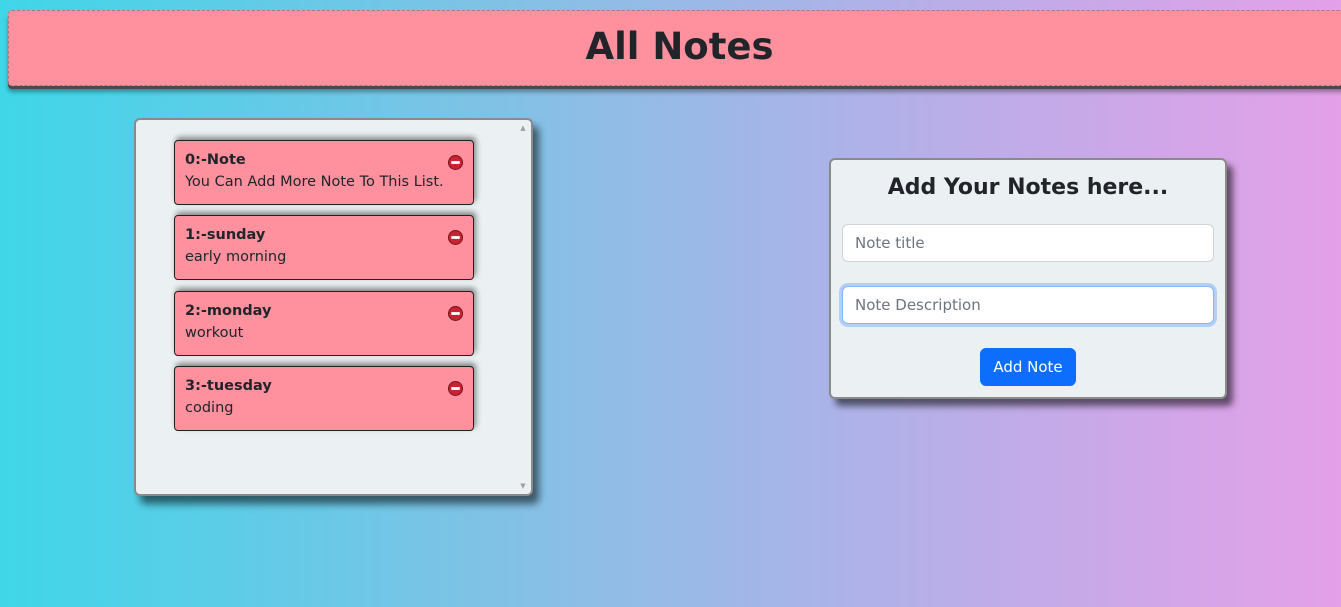  What do you see at coordinates (215, 160) in the screenshot?
I see `note-title: 0:-Note` at bounding box center [215, 160].